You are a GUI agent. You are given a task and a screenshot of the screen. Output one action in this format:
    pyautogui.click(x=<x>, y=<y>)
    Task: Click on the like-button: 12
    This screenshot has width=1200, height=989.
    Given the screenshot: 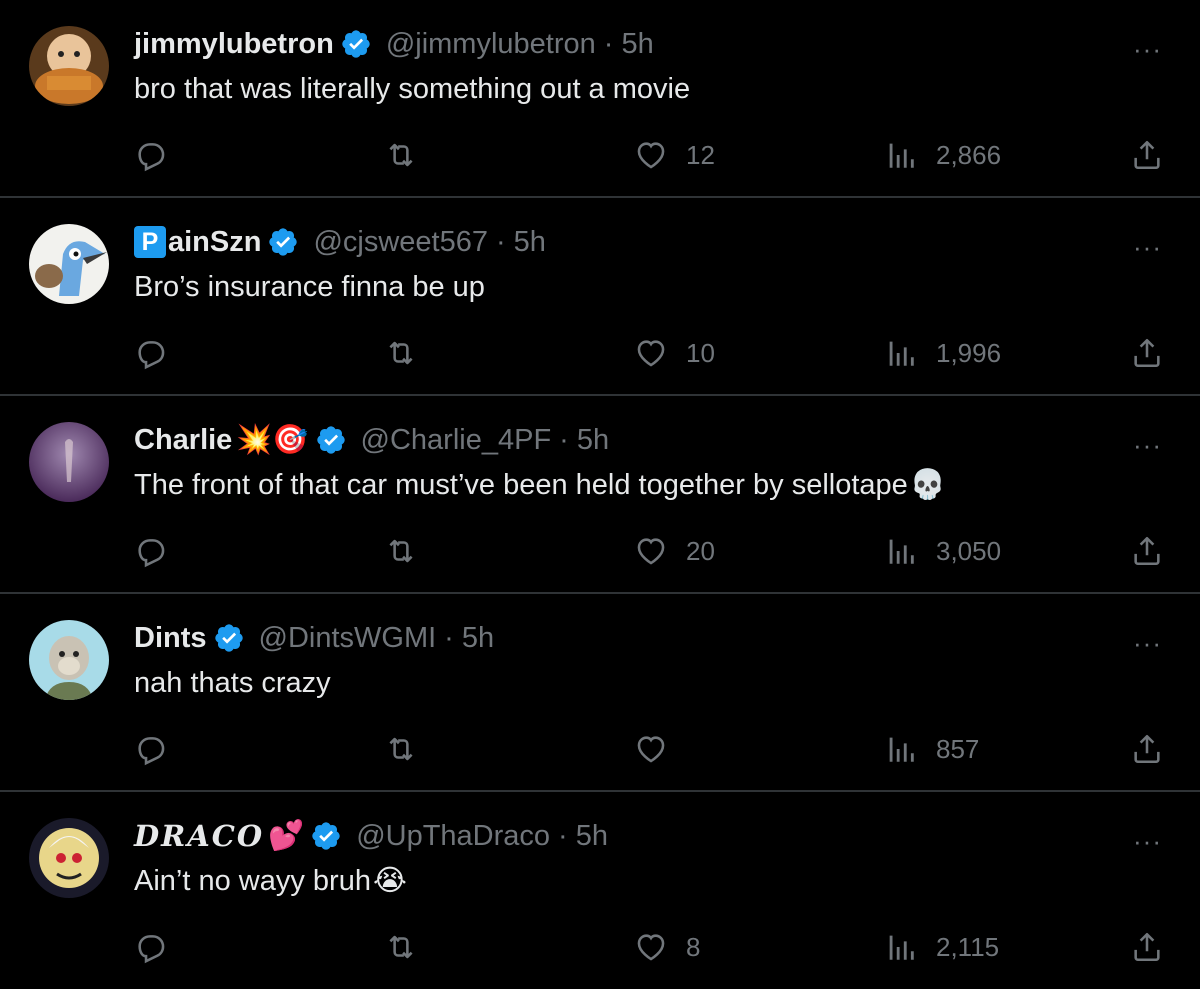 What is the action you would take?
    pyautogui.click(x=674, y=155)
    